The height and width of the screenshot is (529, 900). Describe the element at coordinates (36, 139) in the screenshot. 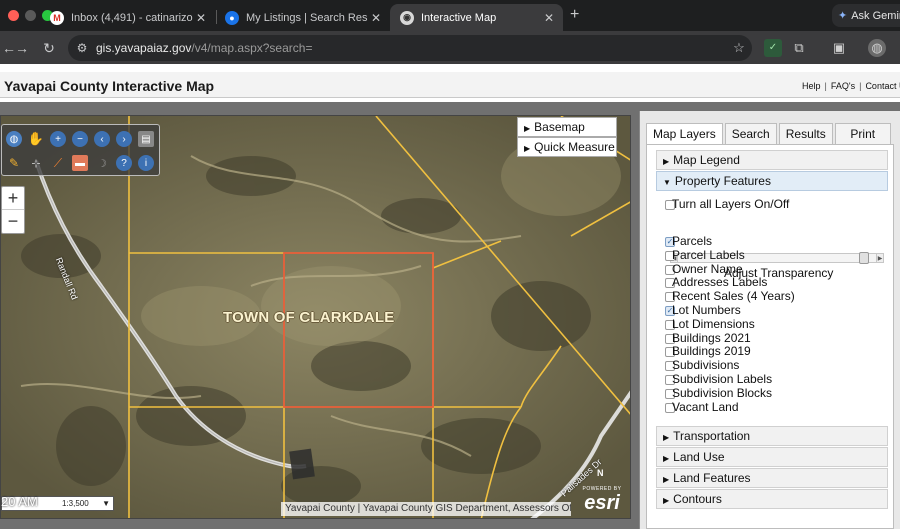

I see `pan-hand-icon: ✋` at that location.